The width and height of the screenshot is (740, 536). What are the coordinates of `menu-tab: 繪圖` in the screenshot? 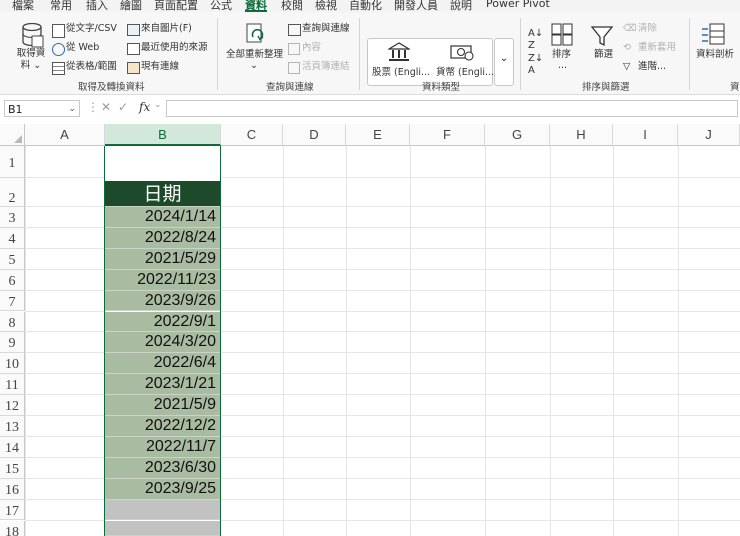 It's located at (131, 6).